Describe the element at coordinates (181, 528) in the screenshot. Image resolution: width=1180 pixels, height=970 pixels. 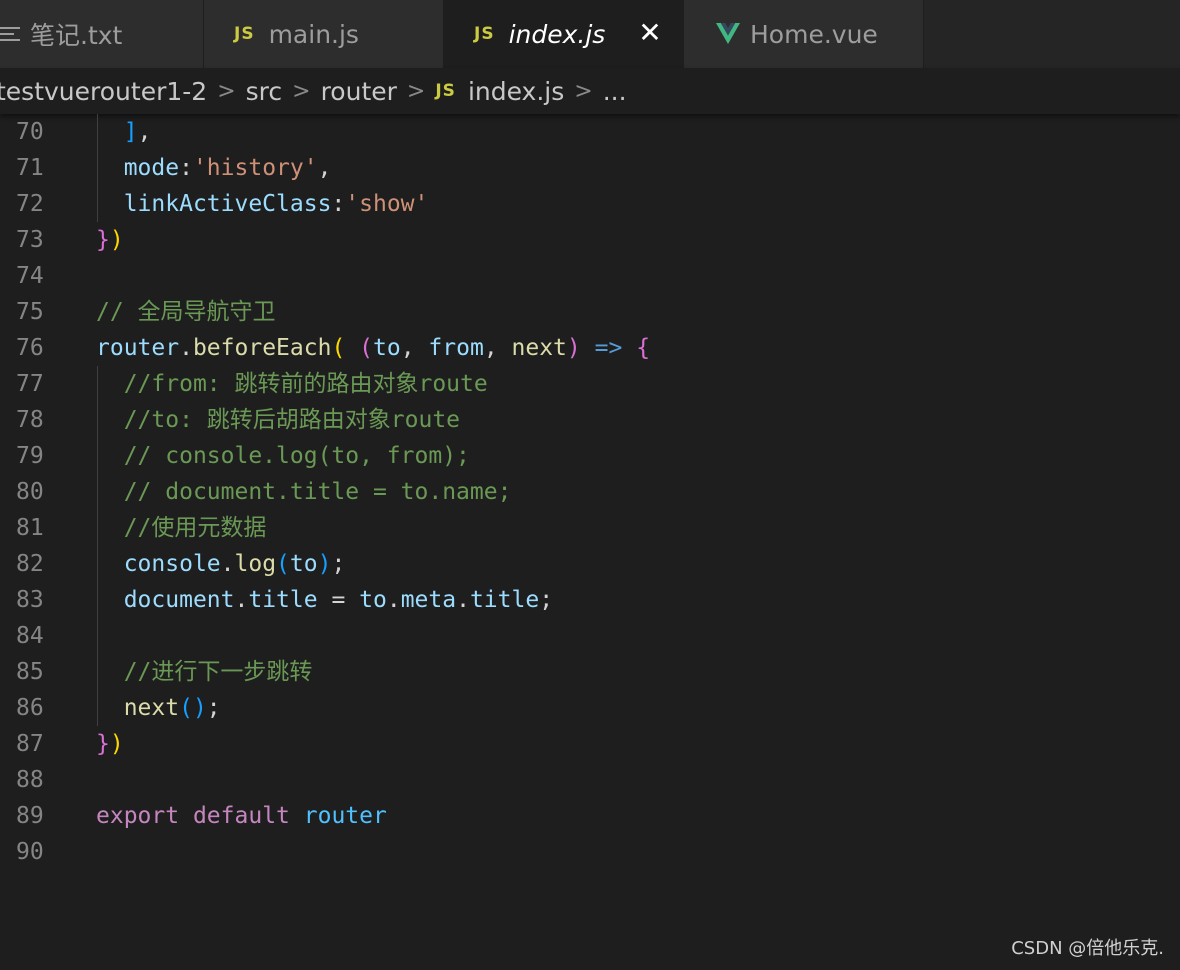
I see `code-text: //使用元数据` at that location.